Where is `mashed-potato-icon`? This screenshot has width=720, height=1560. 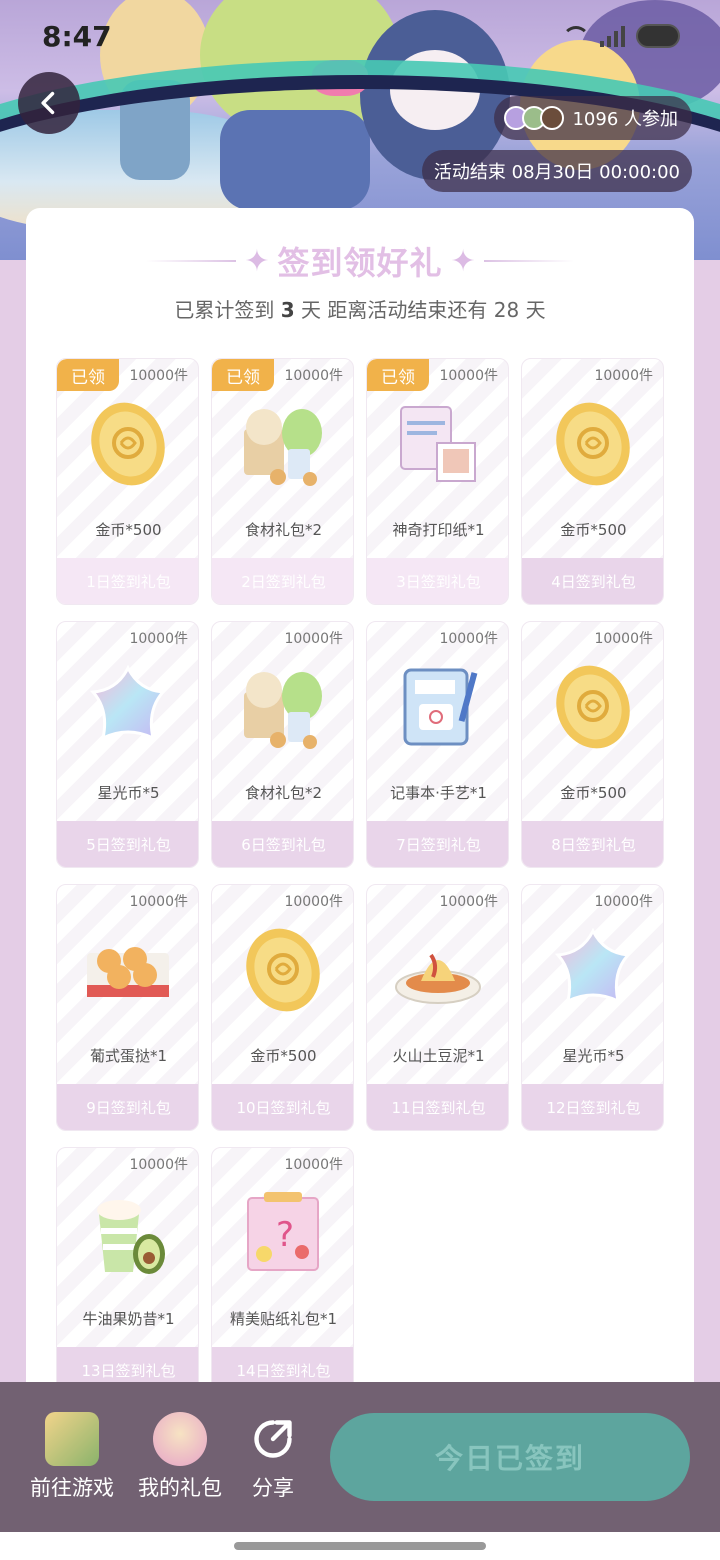 mashed-potato-icon is located at coordinates (438, 970).